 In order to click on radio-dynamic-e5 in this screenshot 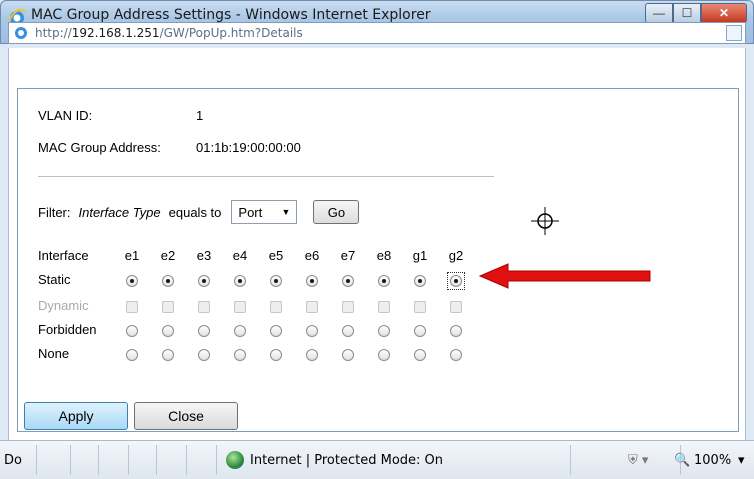, I will do `click(276, 307)`.